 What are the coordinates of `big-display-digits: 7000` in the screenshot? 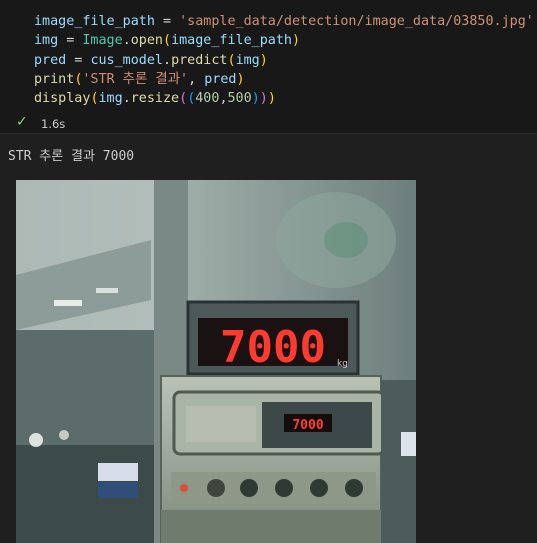 It's located at (273, 347).